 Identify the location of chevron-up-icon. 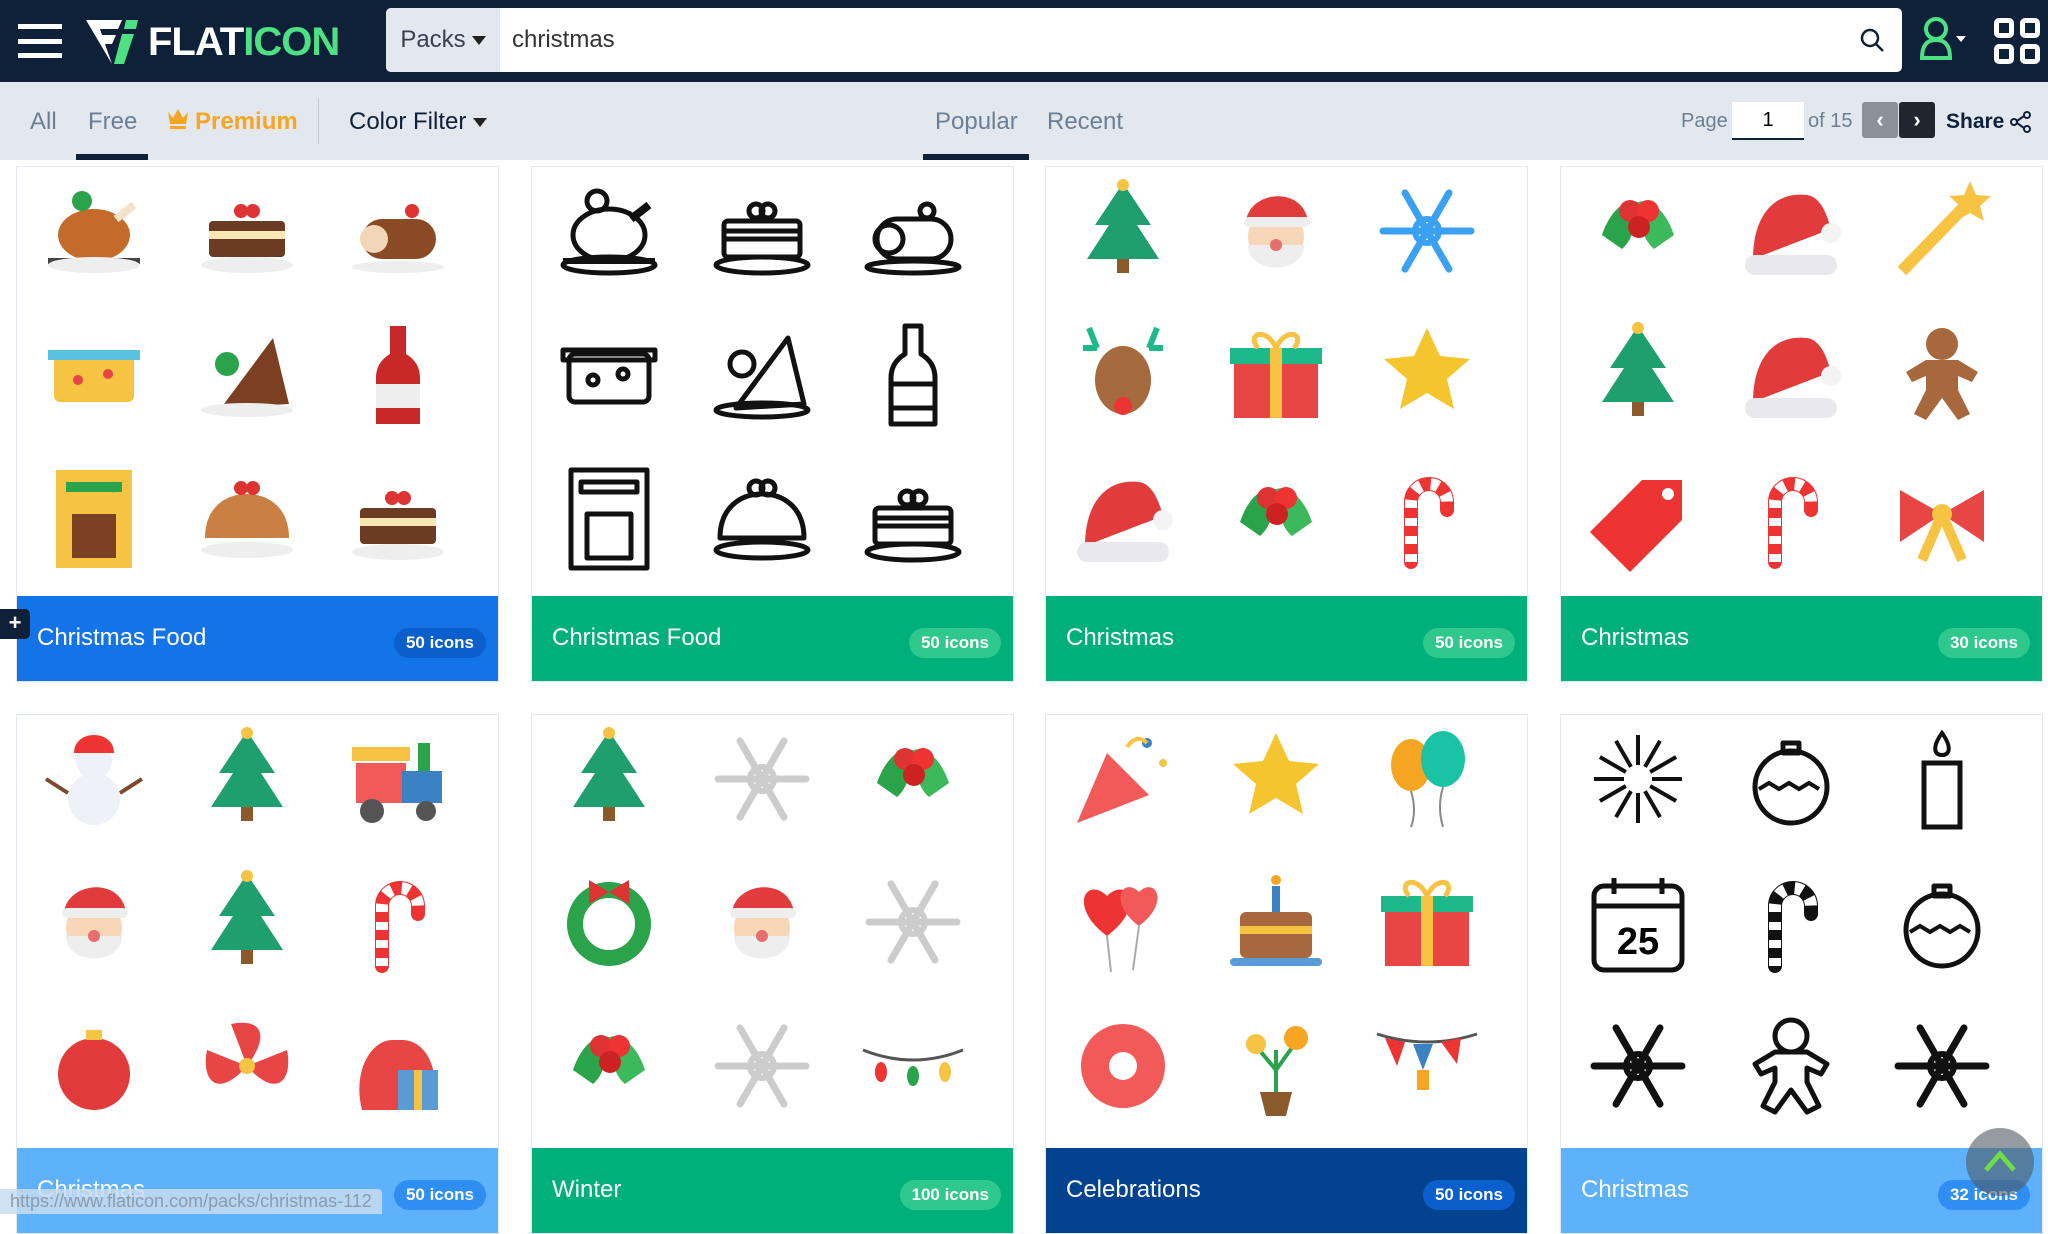
(2000, 1161).